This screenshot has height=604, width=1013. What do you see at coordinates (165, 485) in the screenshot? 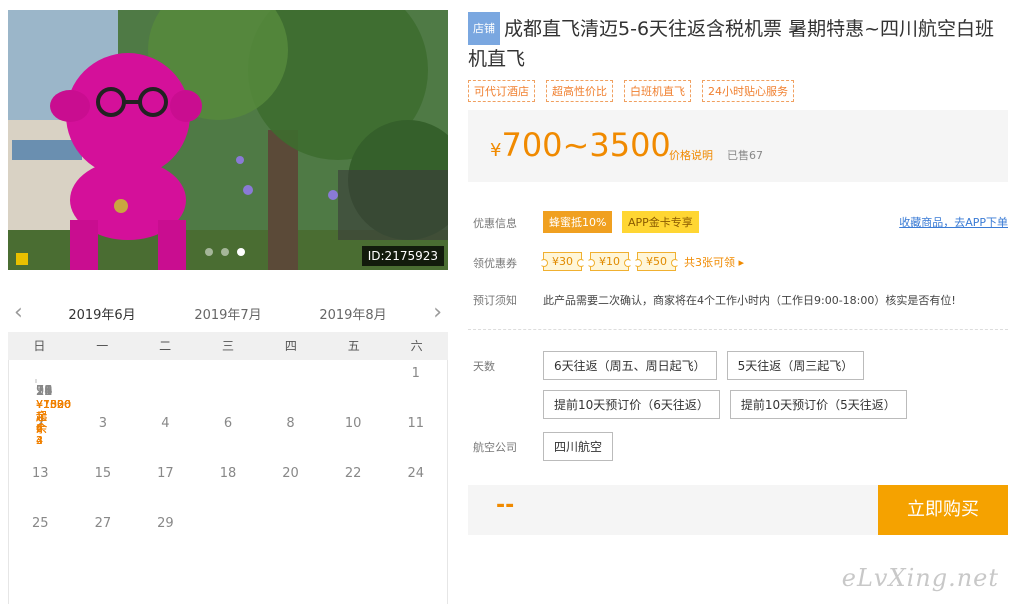
I see `calendar-day: 17` at bounding box center [165, 485].